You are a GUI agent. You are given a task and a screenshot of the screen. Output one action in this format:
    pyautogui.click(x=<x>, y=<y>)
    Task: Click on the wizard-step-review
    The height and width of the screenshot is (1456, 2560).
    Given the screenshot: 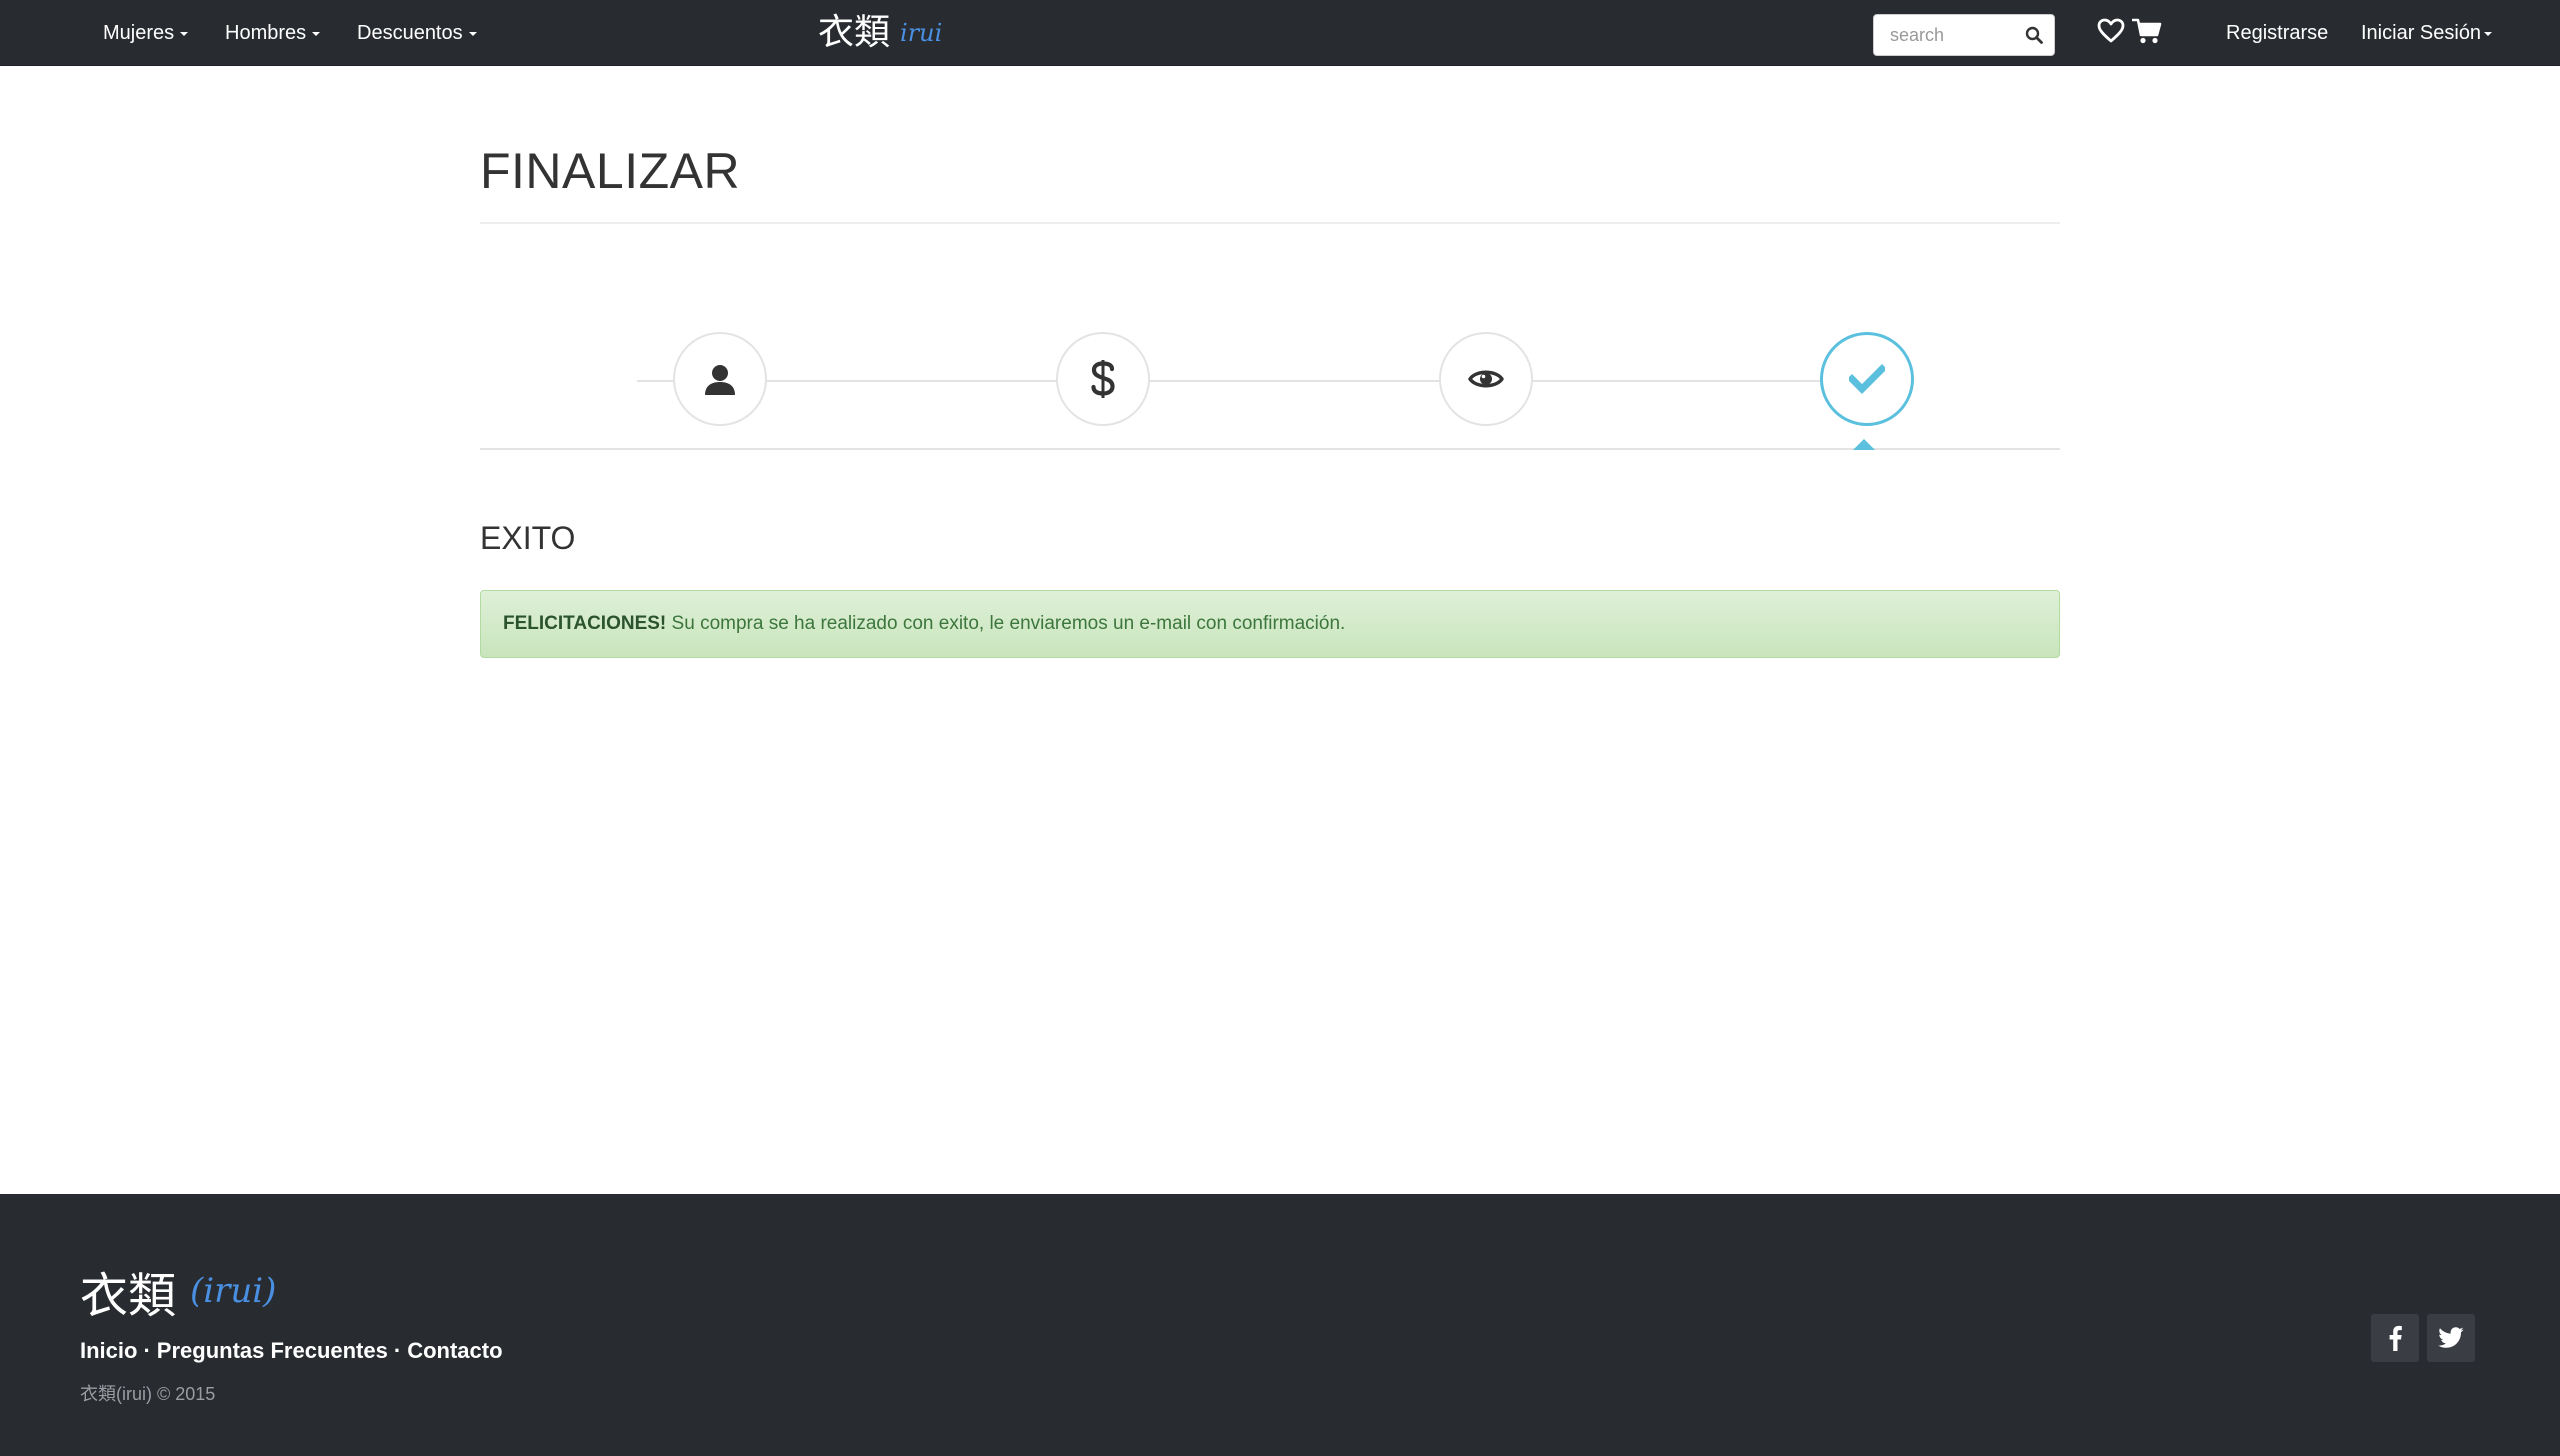 What is the action you would take?
    pyautogui.click(x=1486, y=379)
    